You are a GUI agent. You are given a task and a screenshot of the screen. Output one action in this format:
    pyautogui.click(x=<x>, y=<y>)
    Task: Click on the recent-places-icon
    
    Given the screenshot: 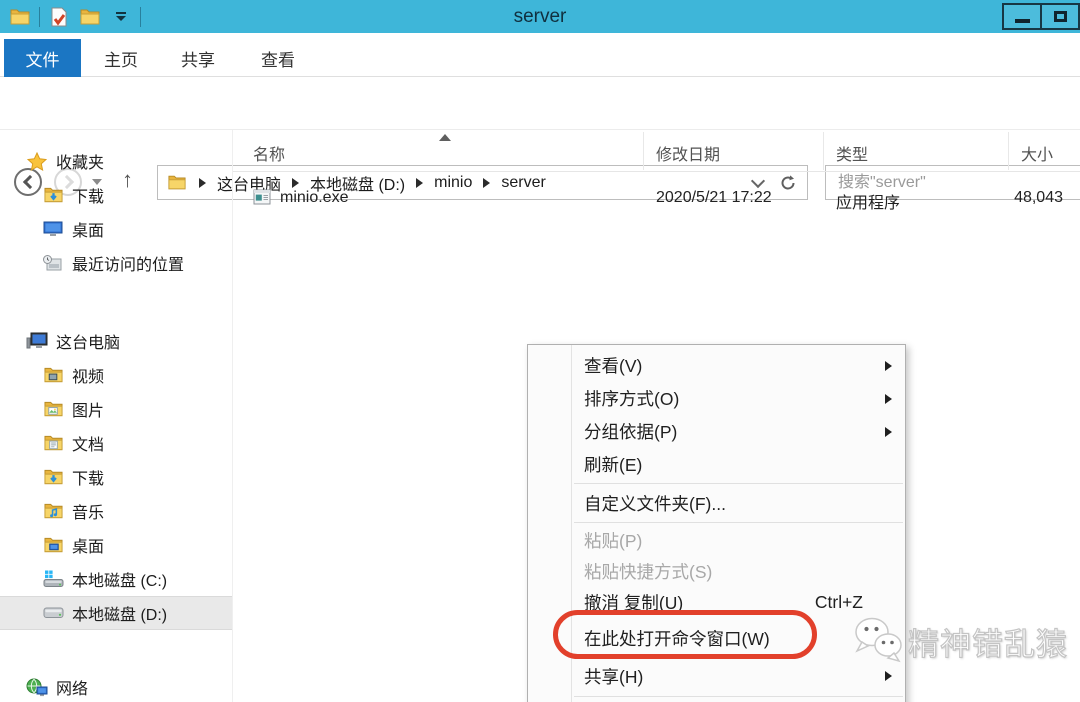 What is the action you would take?
    pyautogui.click(x=53, y=263)
    